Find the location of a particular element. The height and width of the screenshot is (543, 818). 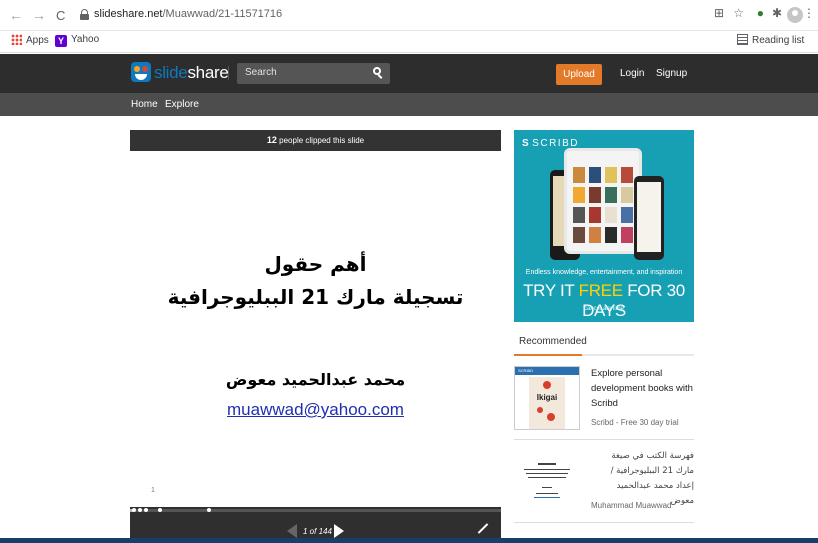

clip-count: 12 is located at coordinates (271, 140).